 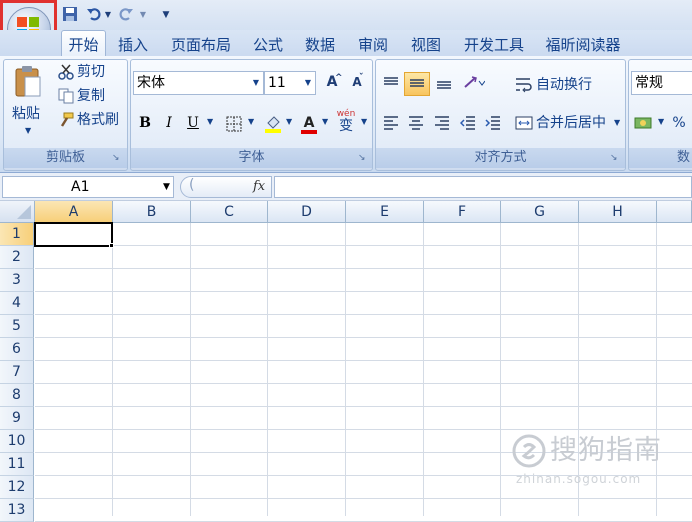 What do you see at coordinates (73, 234) in the screenshot?
I see `active-cell-a1` at bounding box center [73, 234].